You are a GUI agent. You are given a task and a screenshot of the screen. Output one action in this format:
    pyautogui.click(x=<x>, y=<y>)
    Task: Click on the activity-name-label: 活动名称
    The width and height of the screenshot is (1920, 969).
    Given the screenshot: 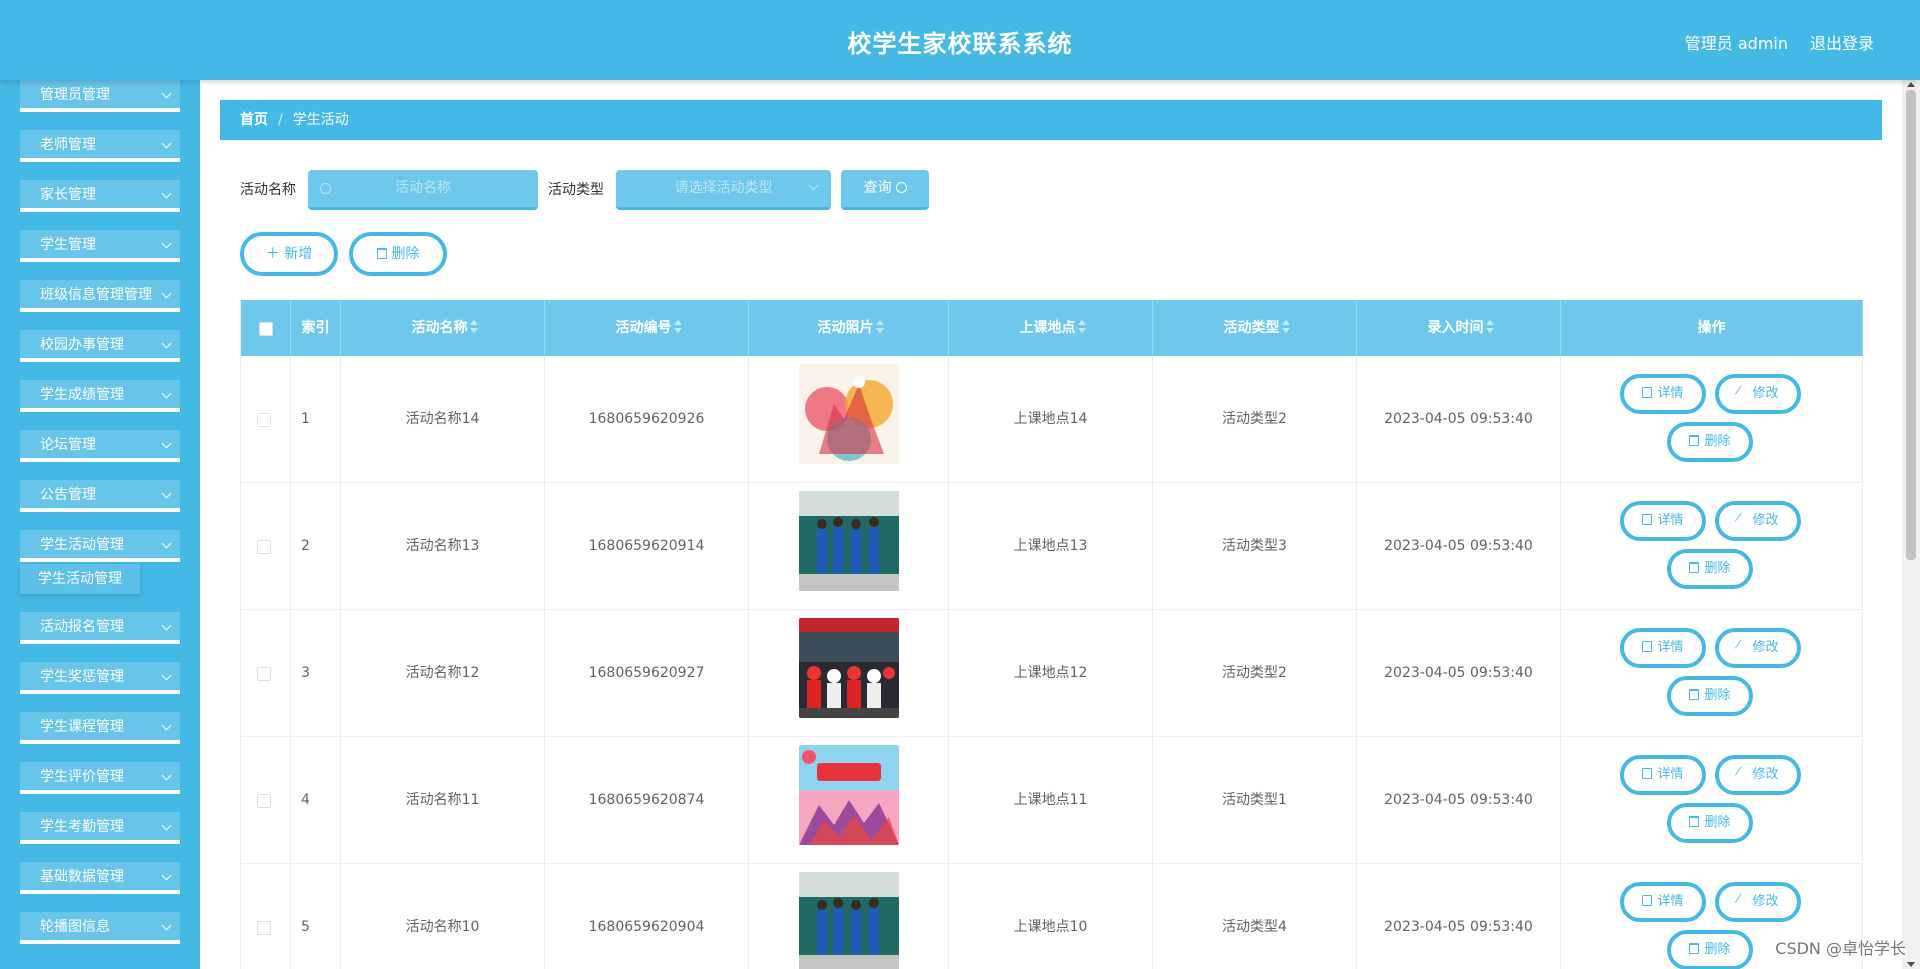 What is the action you would take?
    pyautogui.click(x=268, y=190)
    